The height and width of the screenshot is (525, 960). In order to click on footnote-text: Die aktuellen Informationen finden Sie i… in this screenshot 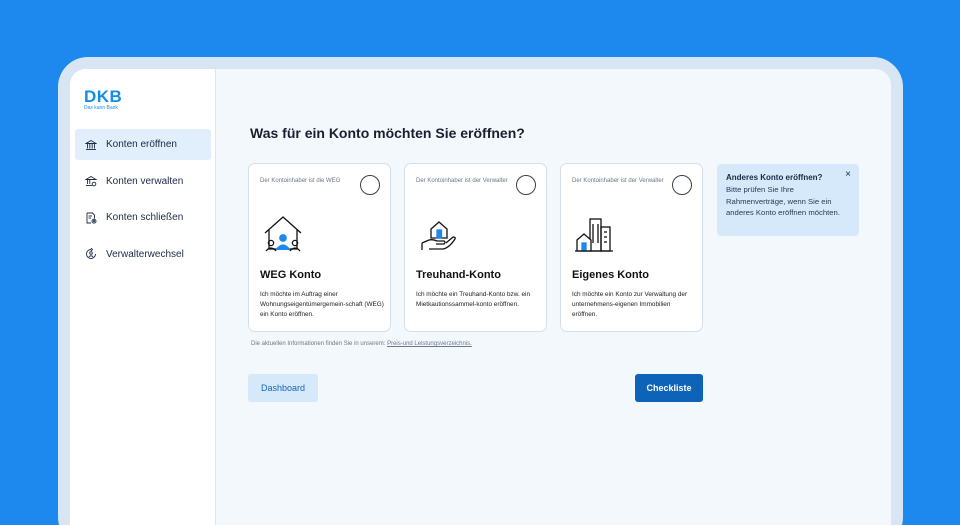, I will do `click(319, 344)`.